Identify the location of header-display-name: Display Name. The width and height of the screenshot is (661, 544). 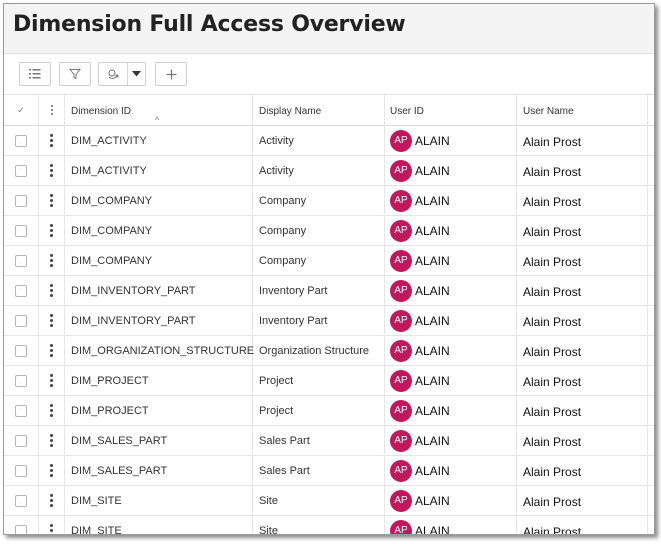
(319, 110).